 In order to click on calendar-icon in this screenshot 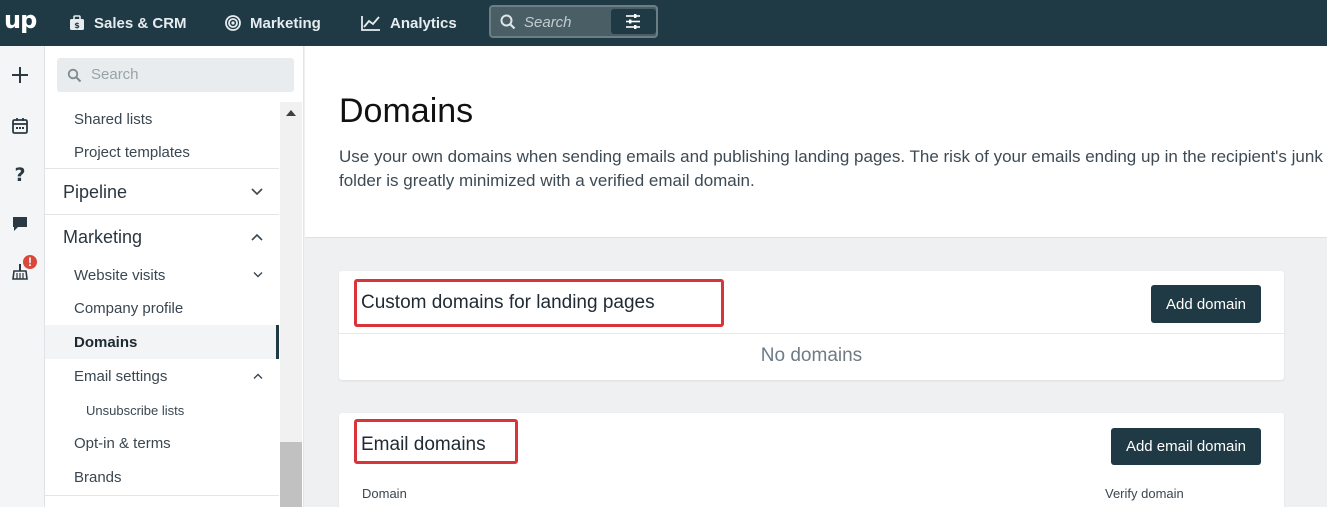, I will do `click(20, 126)`.